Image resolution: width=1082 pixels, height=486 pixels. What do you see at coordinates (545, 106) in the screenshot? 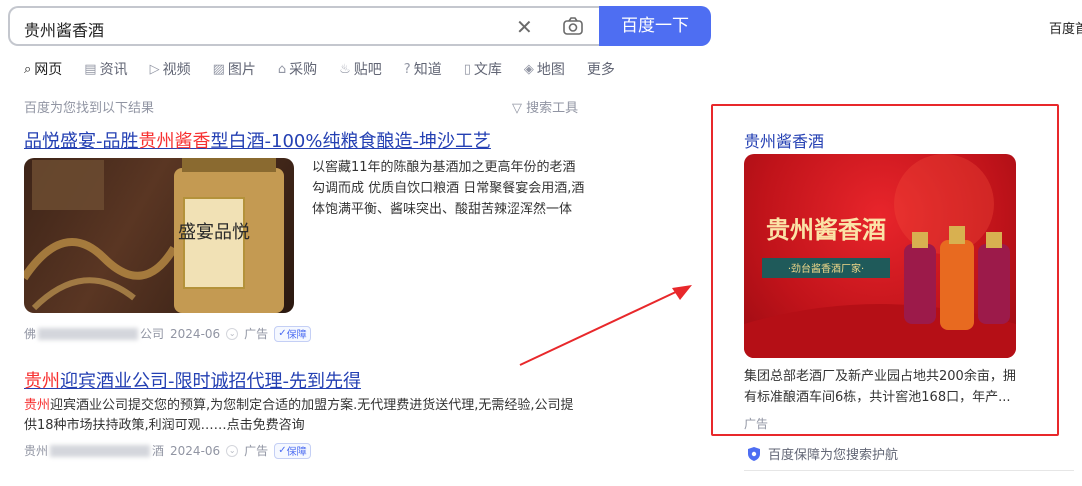
I see `search-tools-button: ▽ 搜索工具` at bounding box center [545, 106].